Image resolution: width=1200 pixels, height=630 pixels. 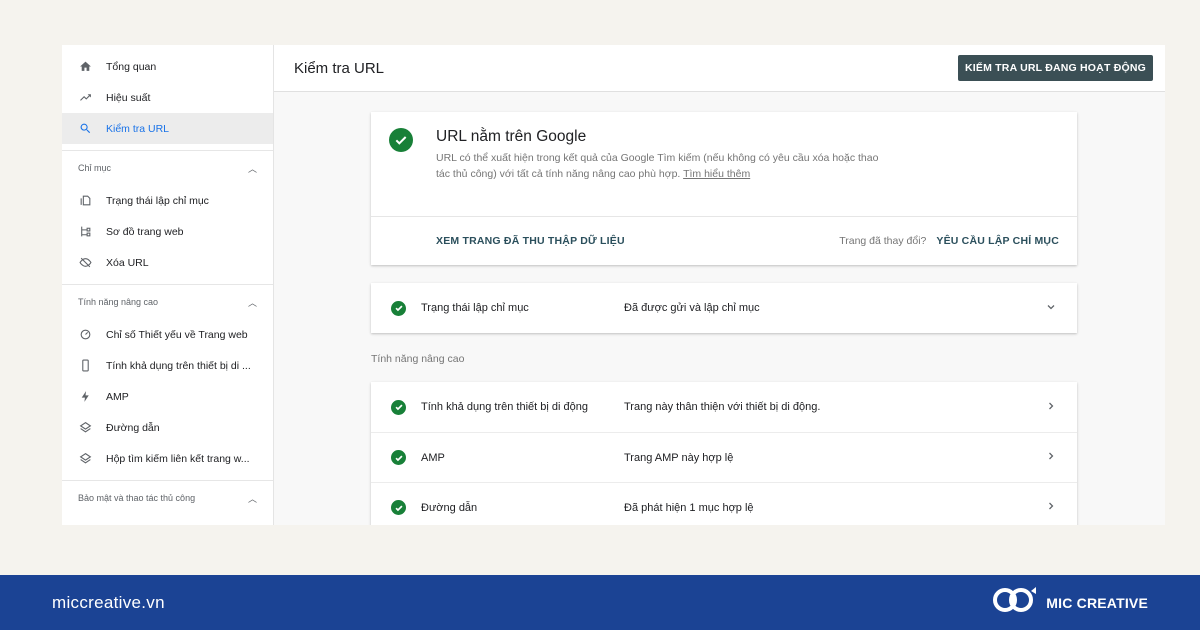 I want to click on trending-up-icon, so click(x=85, y=98).